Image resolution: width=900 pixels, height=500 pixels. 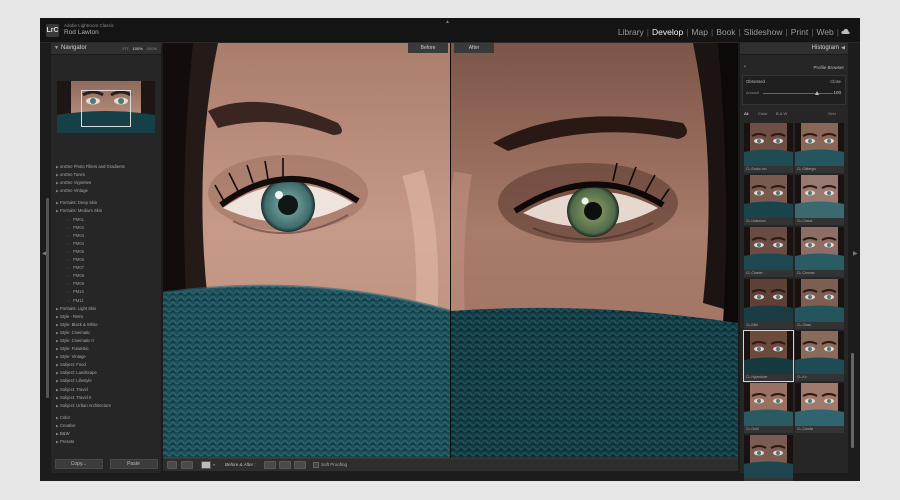 What do you see at coordinates (106, 325) in the screenshot?
I see `preset-item: ▶ Style: Black & White` at bounding box center [106, 325].